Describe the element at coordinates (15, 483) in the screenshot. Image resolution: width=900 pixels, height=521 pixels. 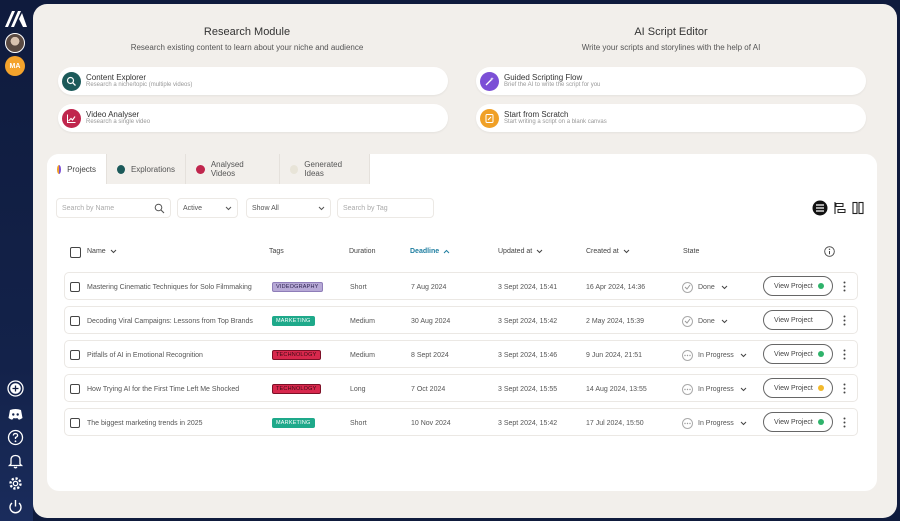
I see `settings-icon` at that location.